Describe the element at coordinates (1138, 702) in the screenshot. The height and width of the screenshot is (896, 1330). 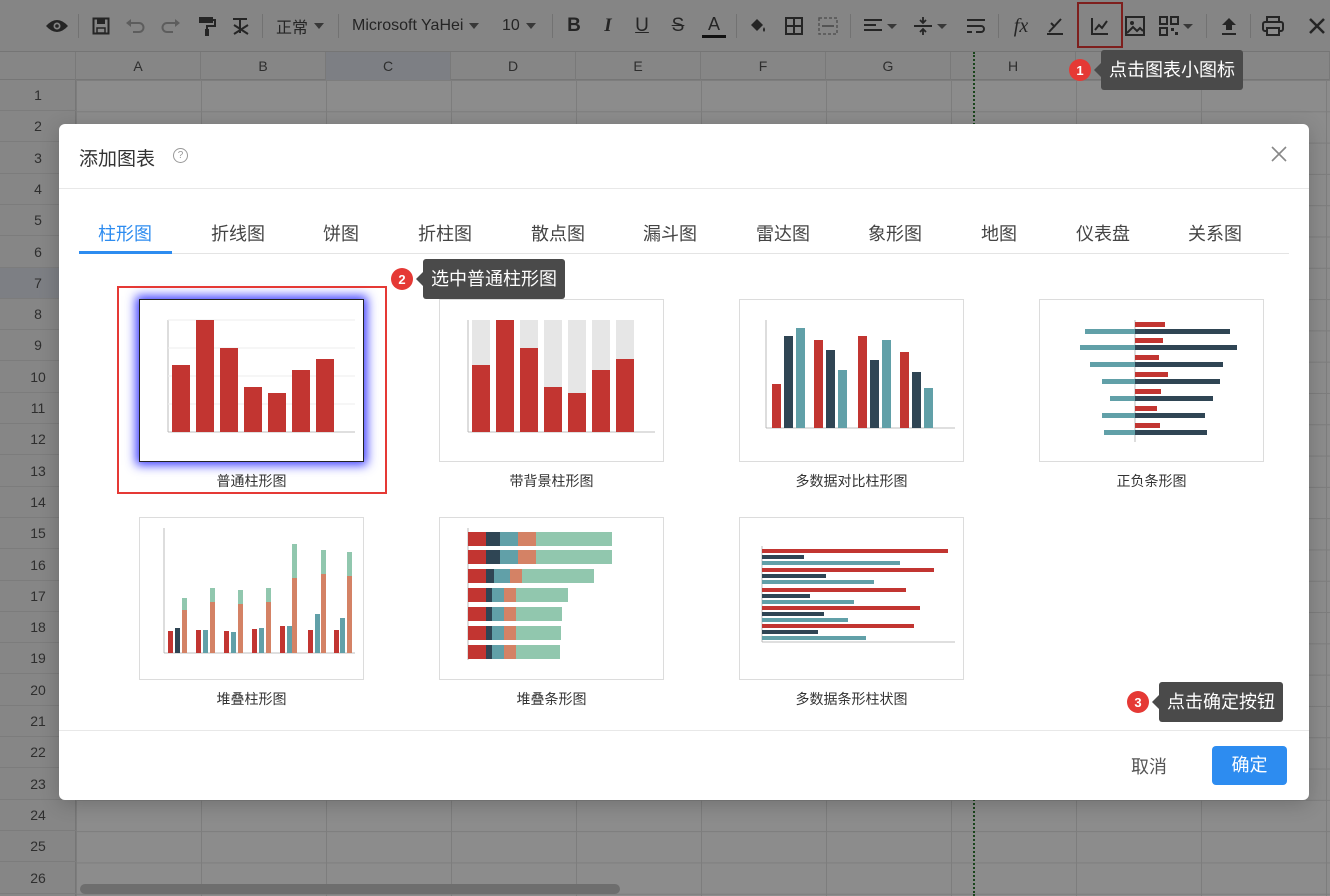
I see `step-badge: 3` at that location.